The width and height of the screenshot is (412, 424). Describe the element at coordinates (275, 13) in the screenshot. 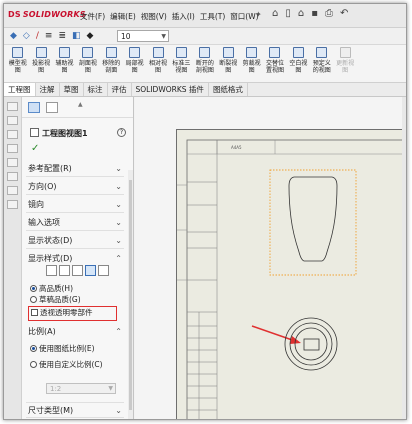

I see `home-icon: ⌂` at that location.